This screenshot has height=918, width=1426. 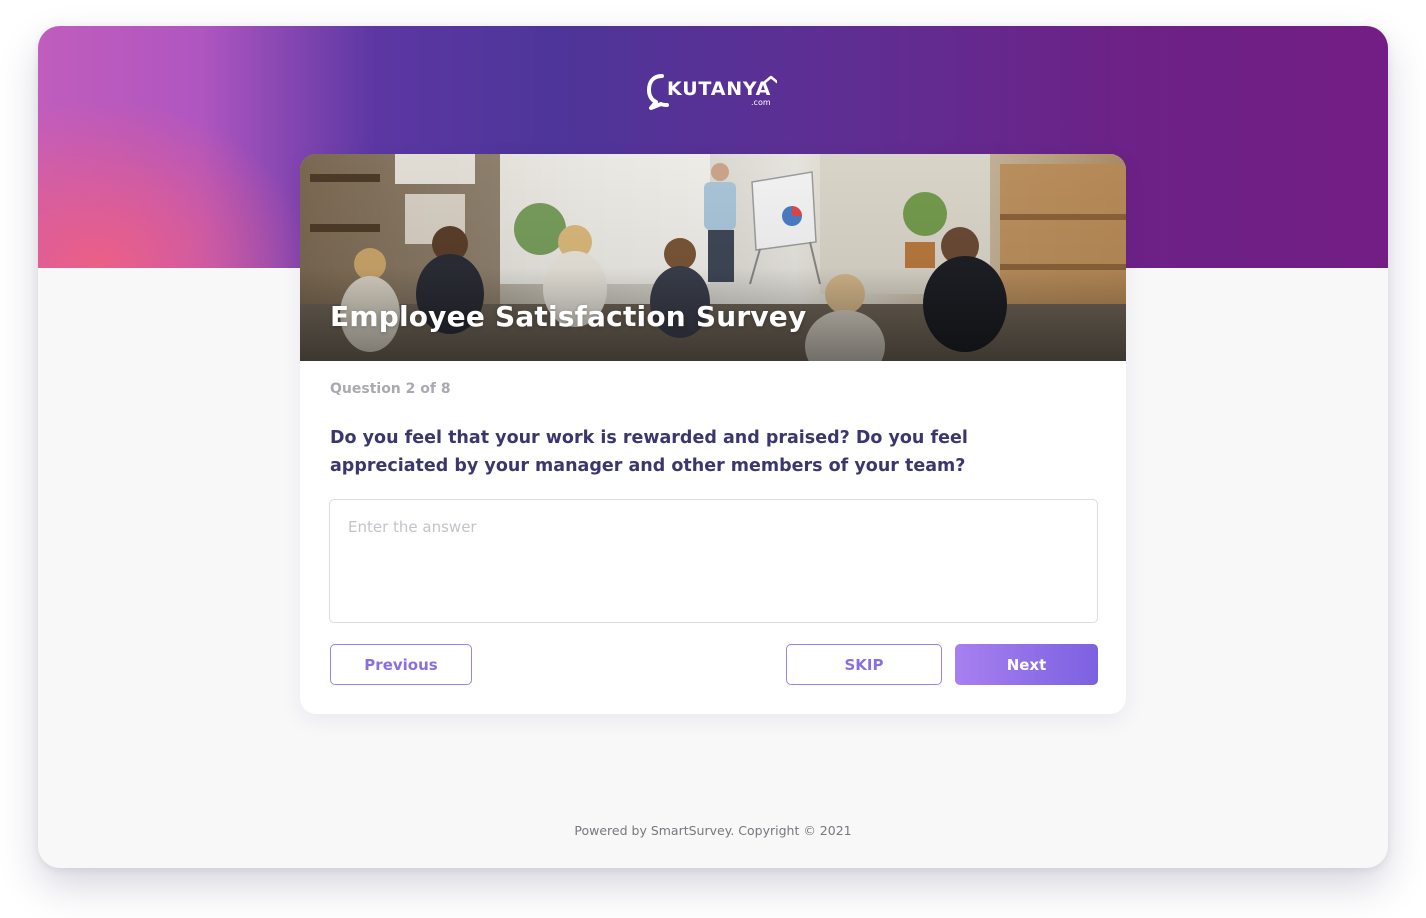 What do you see at coordinates (761, 102) in the screenshot?
I see `logo-suffix: .com` at bounding box center [761, 102].